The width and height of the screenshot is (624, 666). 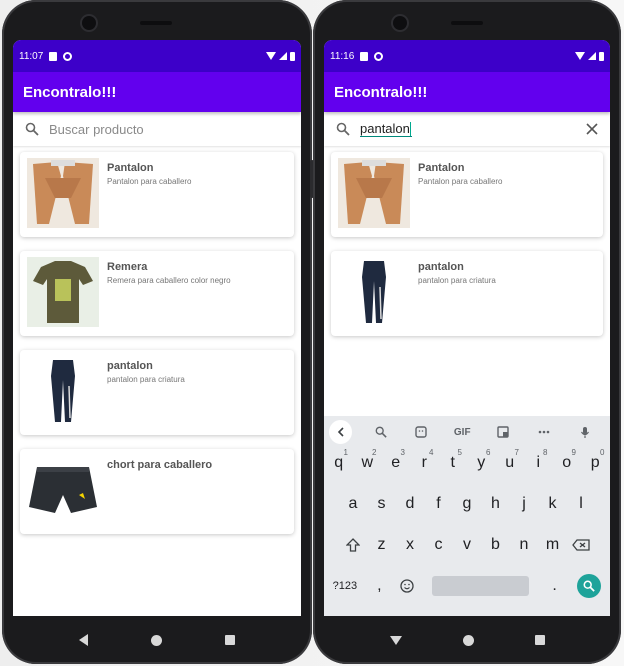 What do you see at coordinates (573, 452) in the screenshot?
I see `key-hint: 9` at bounding box center [573, 452].